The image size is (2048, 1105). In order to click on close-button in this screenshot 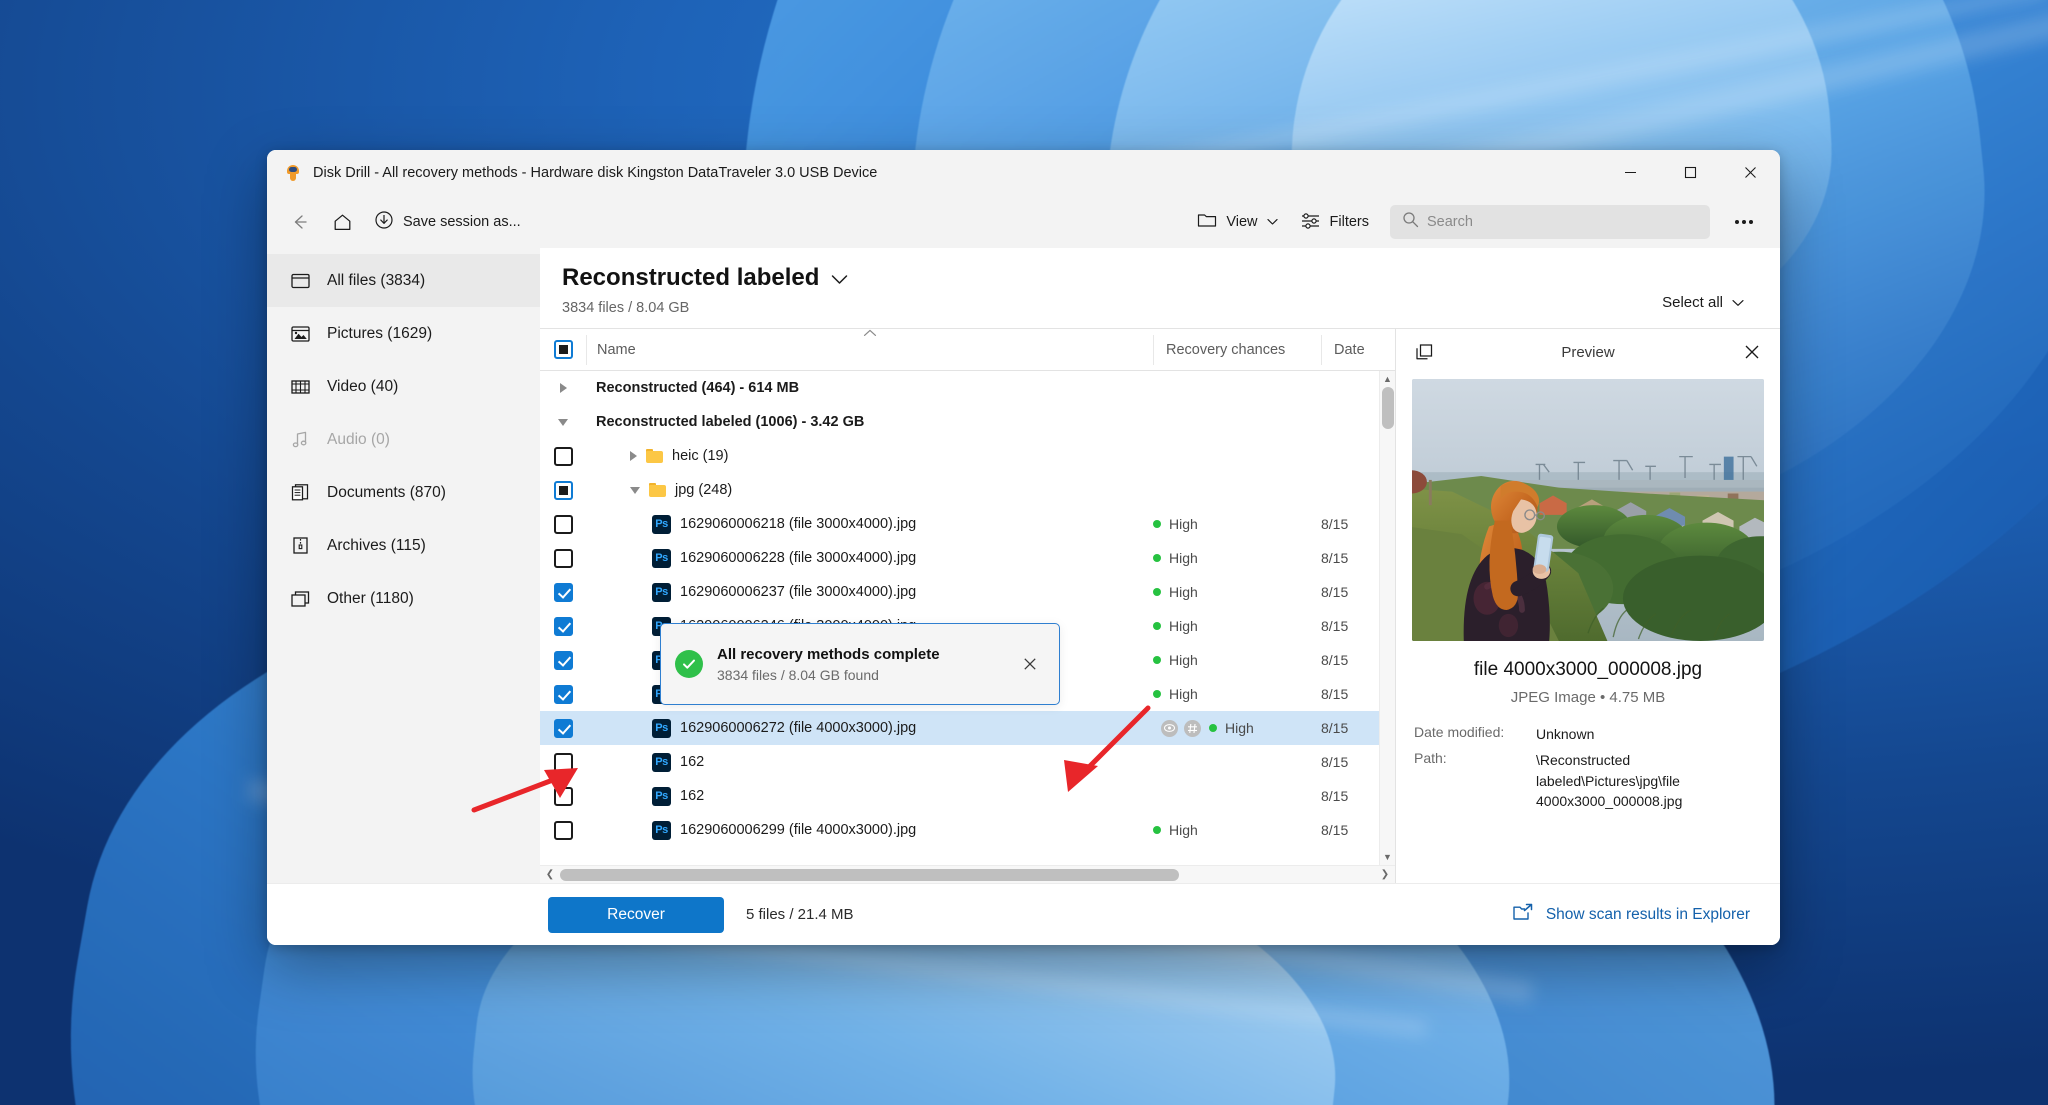, I will do `click(1750, 173)`.